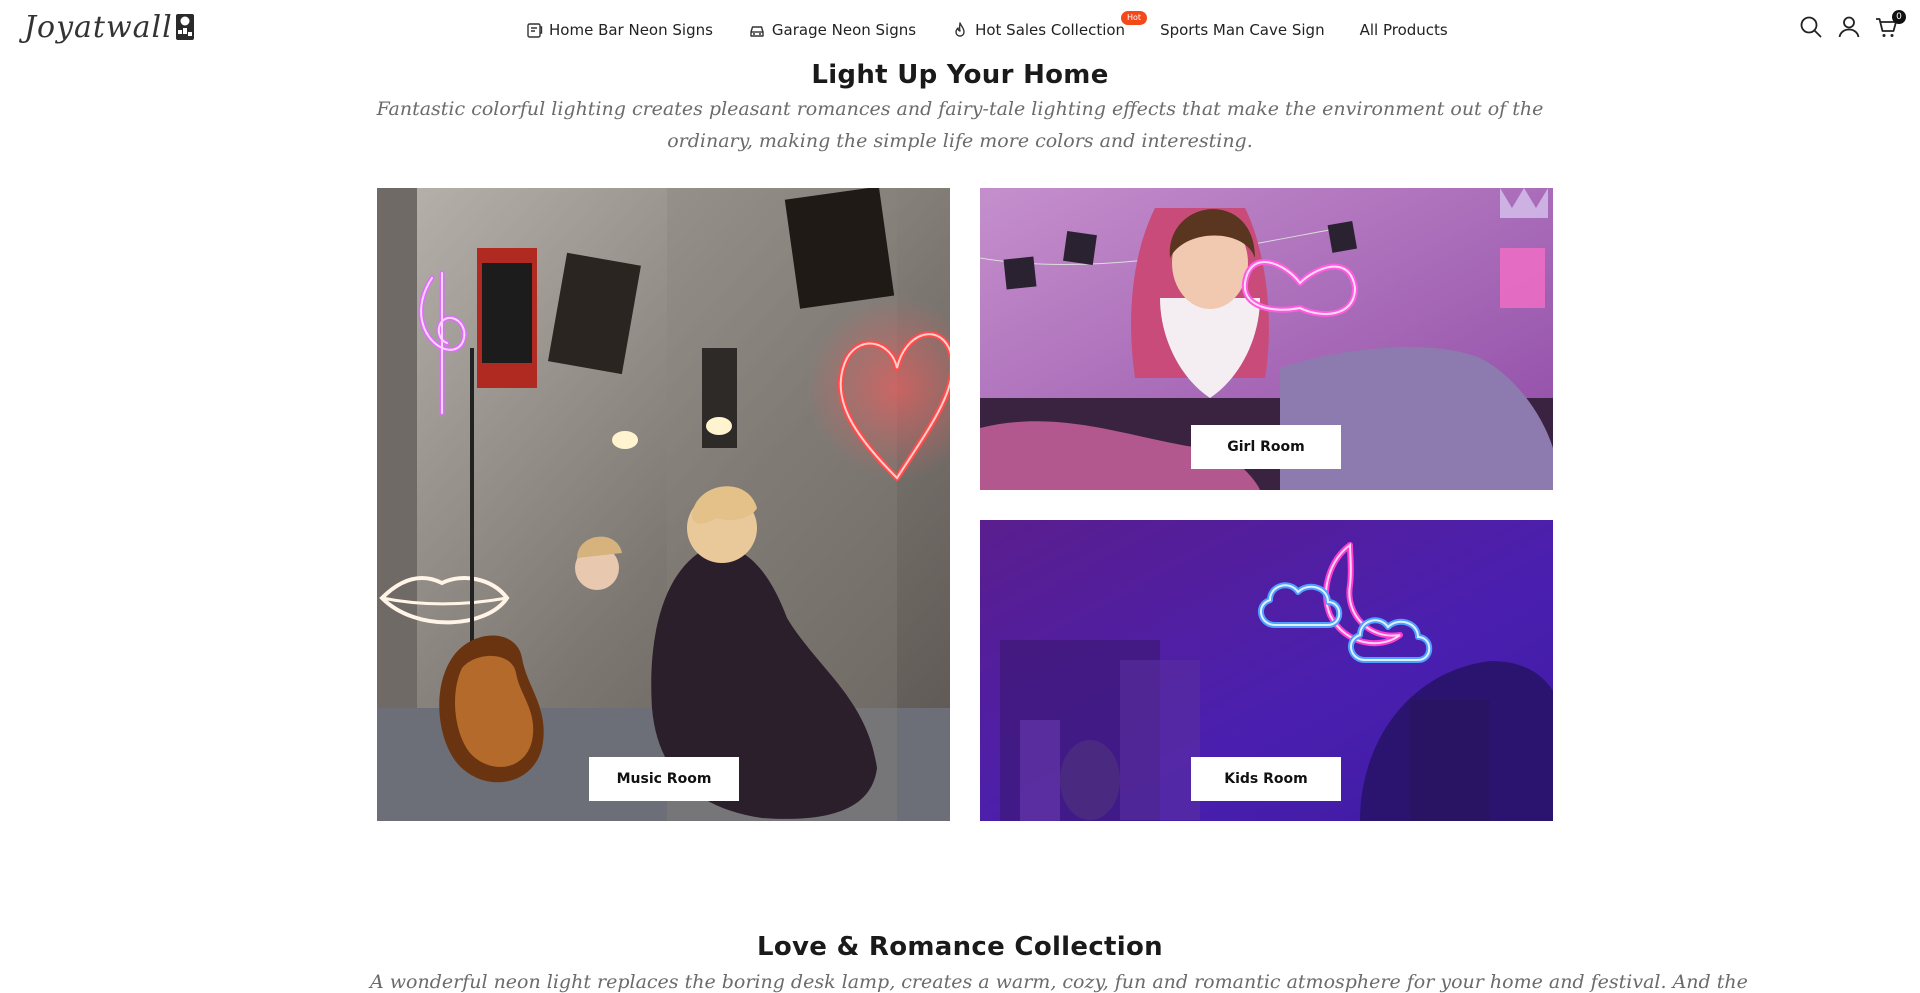 The height and width of the screenshot is (993, 1920). I want to click on nav-label: Hot Sales Collection, so click(1050, 30).